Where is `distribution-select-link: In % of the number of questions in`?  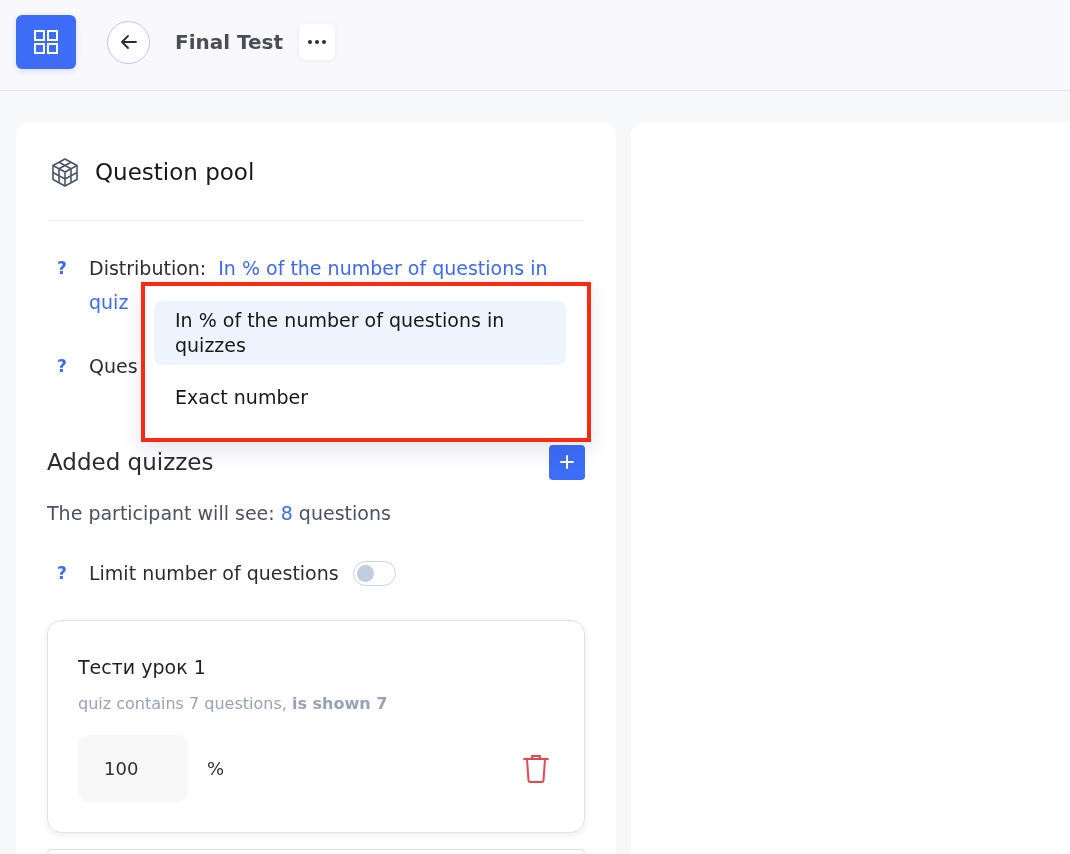 distribution-select-link: In % of the number of questions in is located at coordinates (383, 268).